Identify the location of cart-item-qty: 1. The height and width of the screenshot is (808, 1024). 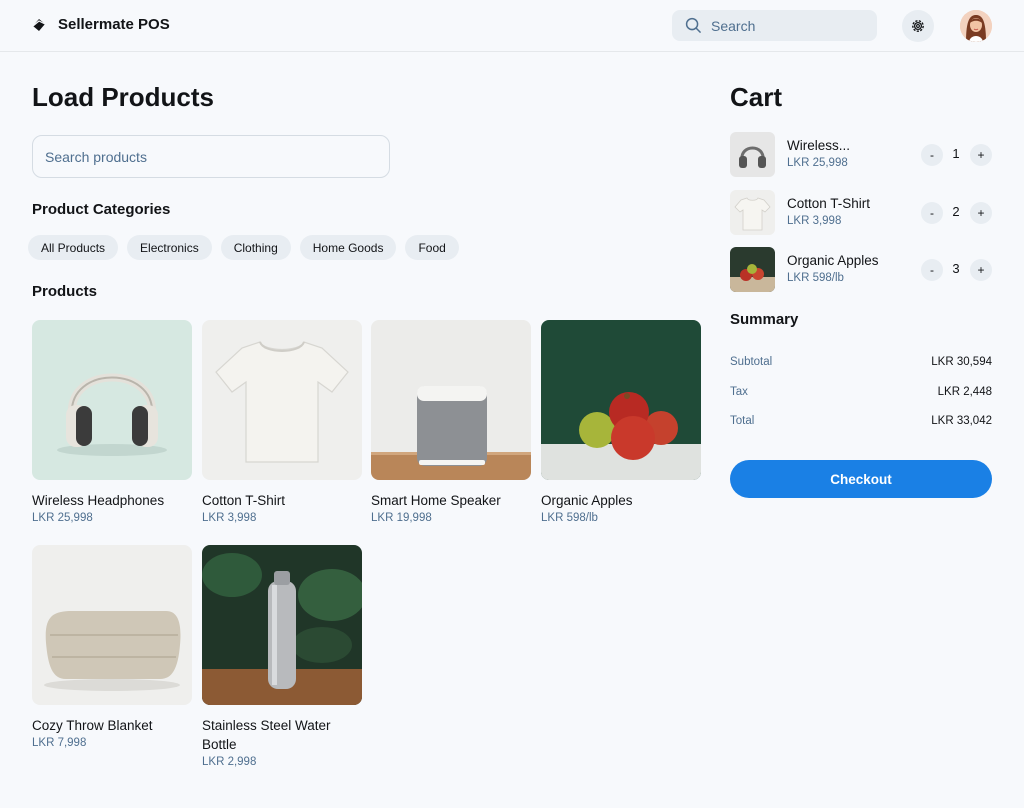
(956, 153).